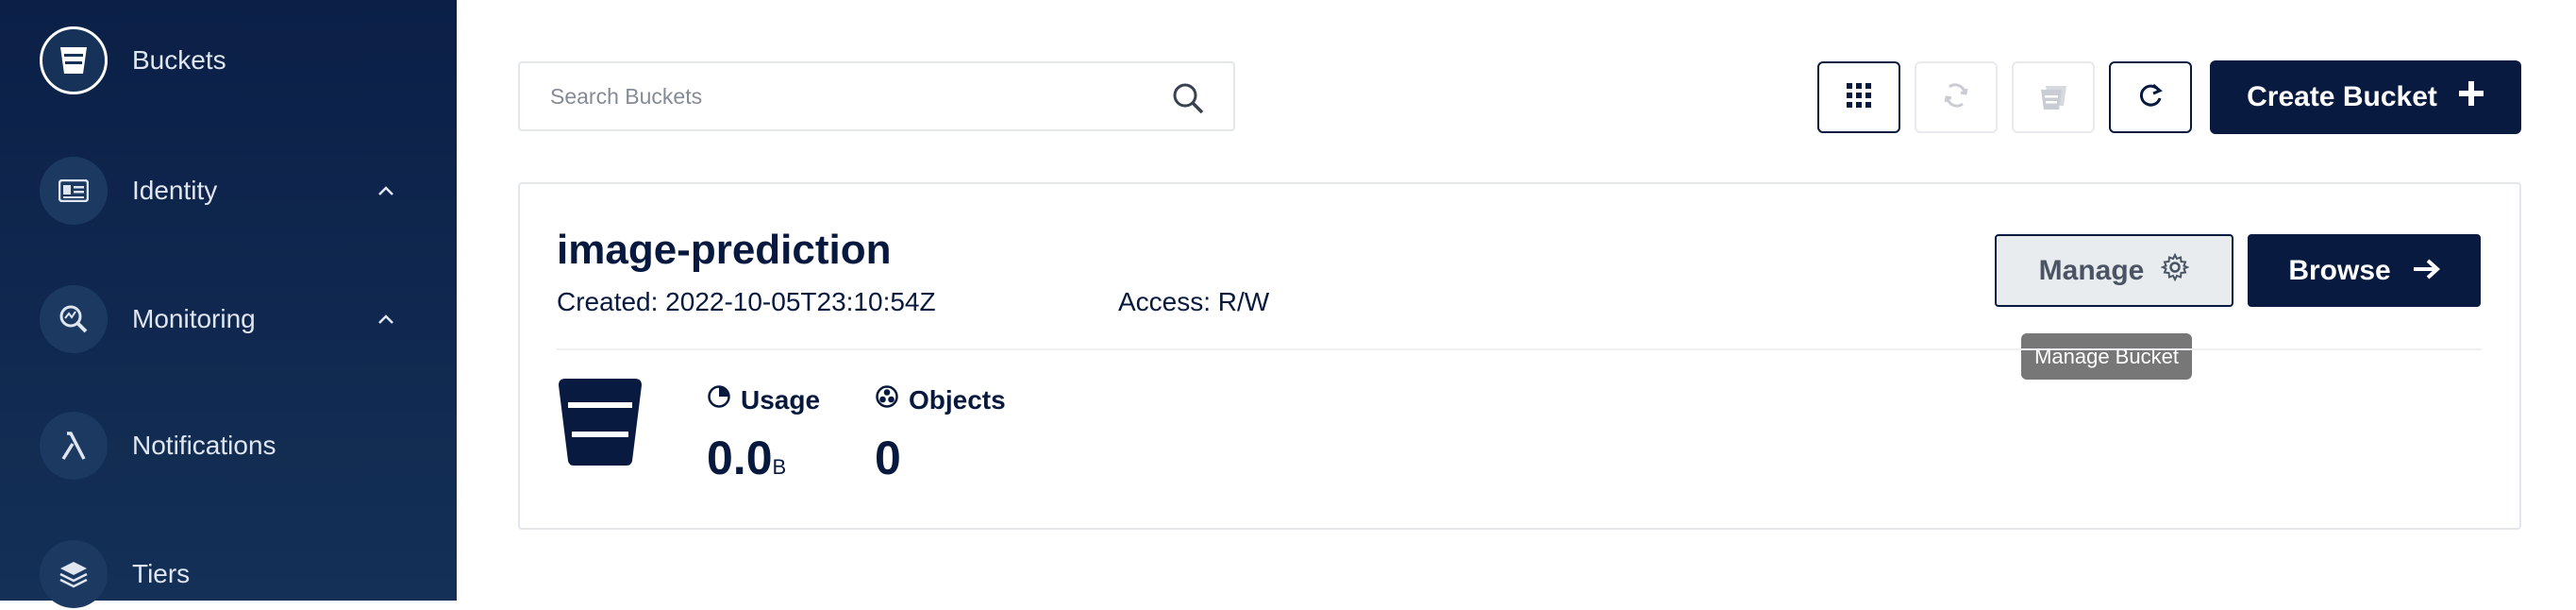 The image size is (2576, 610). I want to click on plus-icon, so click(2471, 97).